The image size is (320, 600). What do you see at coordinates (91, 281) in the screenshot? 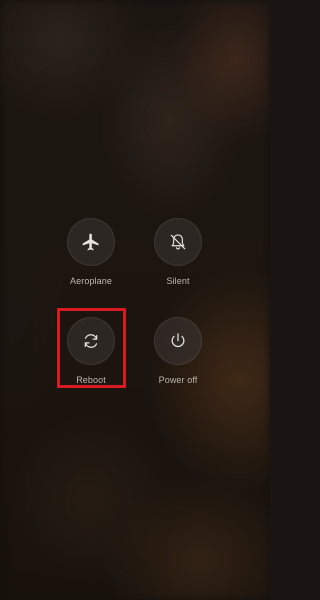
I see `aeroplane-label: Aeroplane` at bounding box center [91, 281].